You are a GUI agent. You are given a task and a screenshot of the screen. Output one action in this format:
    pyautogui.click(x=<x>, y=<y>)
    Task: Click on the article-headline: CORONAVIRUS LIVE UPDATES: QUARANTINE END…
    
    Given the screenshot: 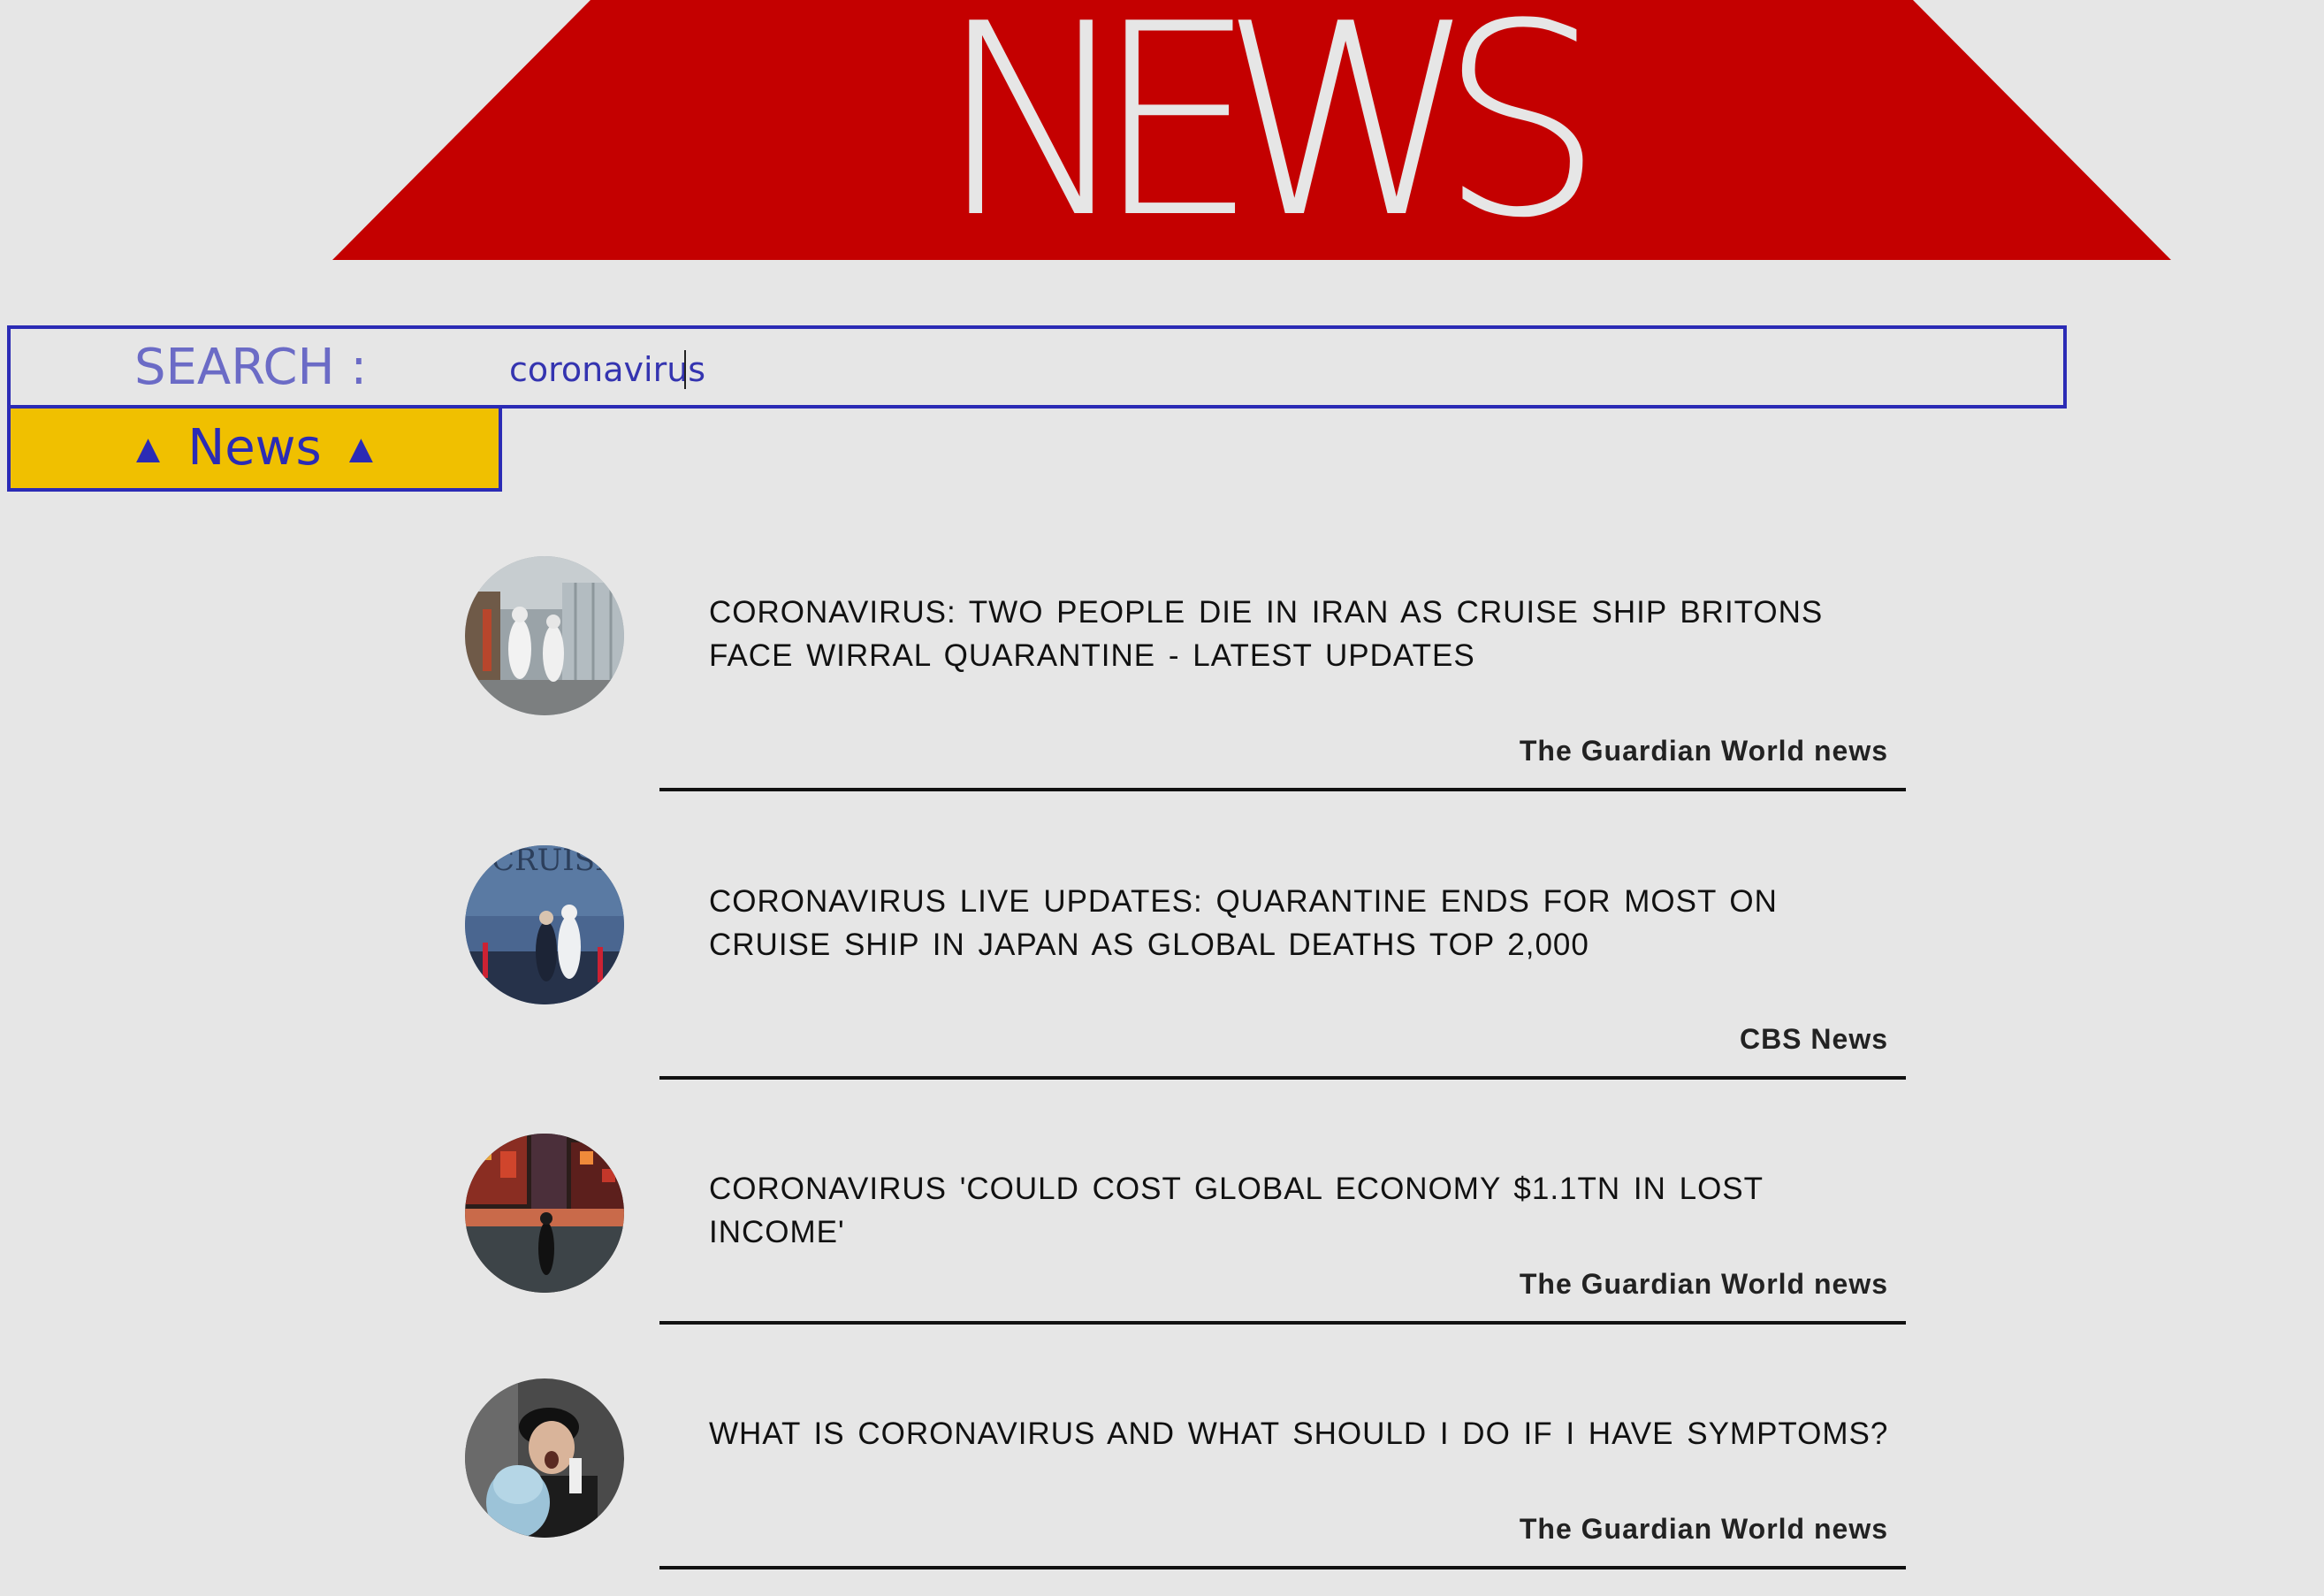 What is the action you would take?
    pyautogui.click(x=1301, y=923)
    